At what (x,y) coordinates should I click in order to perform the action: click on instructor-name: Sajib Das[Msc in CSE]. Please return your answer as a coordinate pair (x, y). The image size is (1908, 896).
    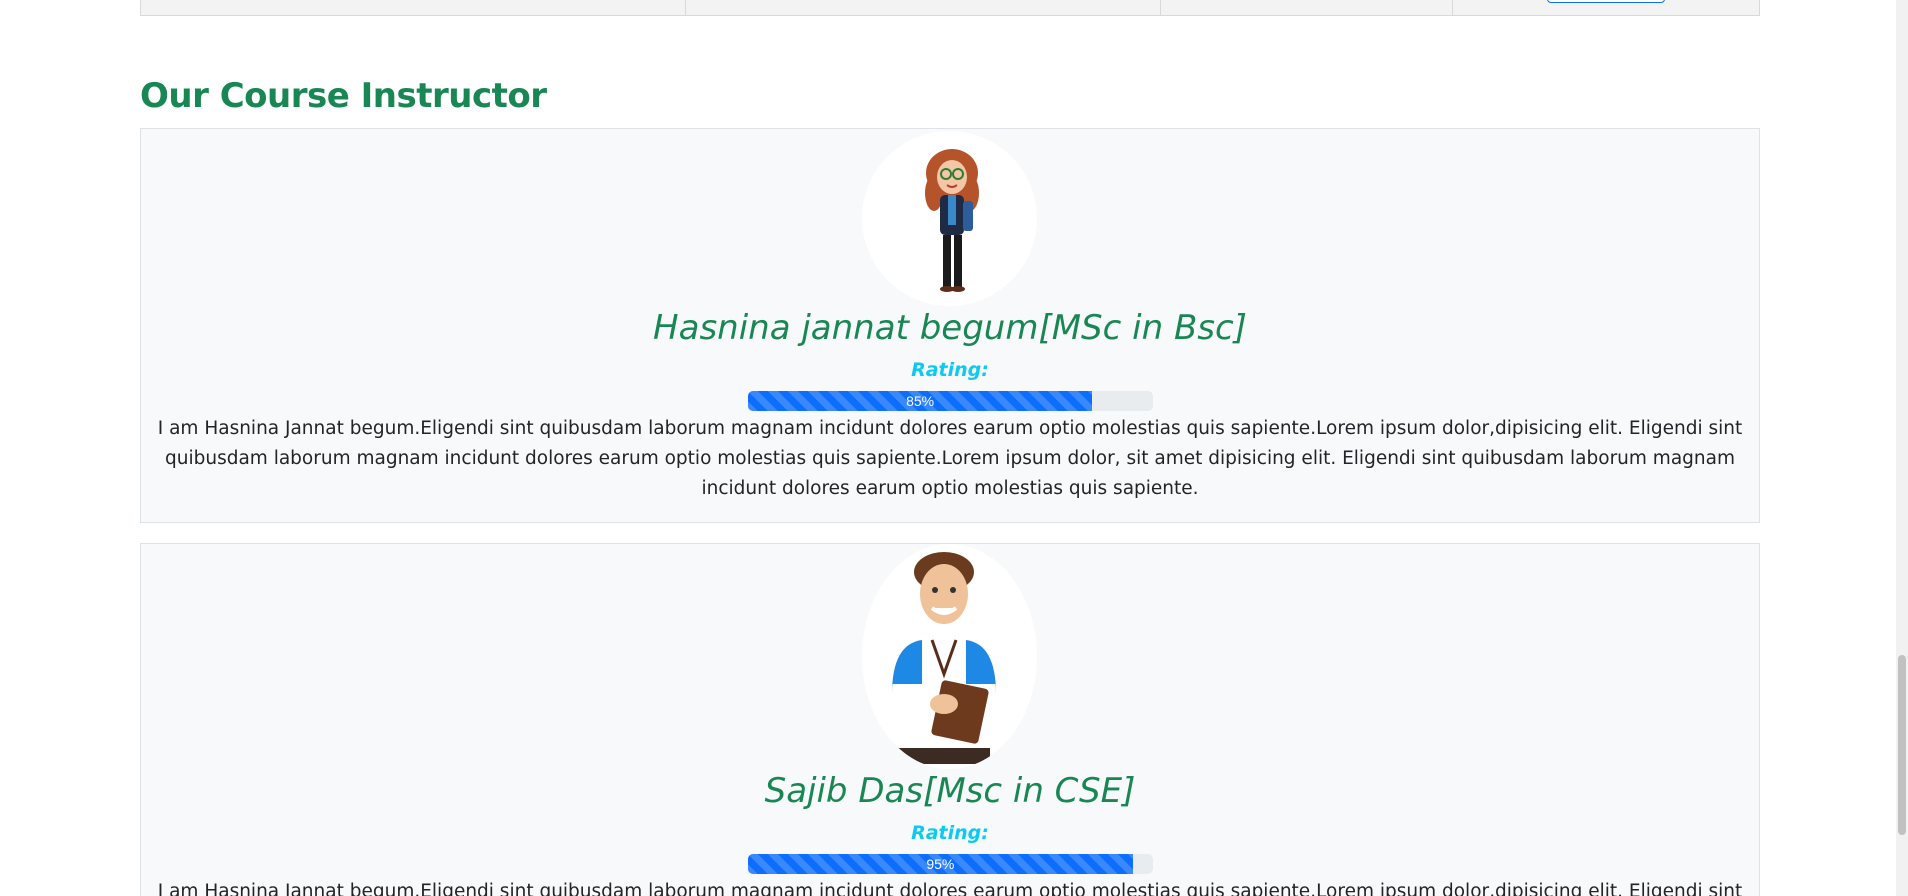
    Looking at the image, I should click on (950, 791).